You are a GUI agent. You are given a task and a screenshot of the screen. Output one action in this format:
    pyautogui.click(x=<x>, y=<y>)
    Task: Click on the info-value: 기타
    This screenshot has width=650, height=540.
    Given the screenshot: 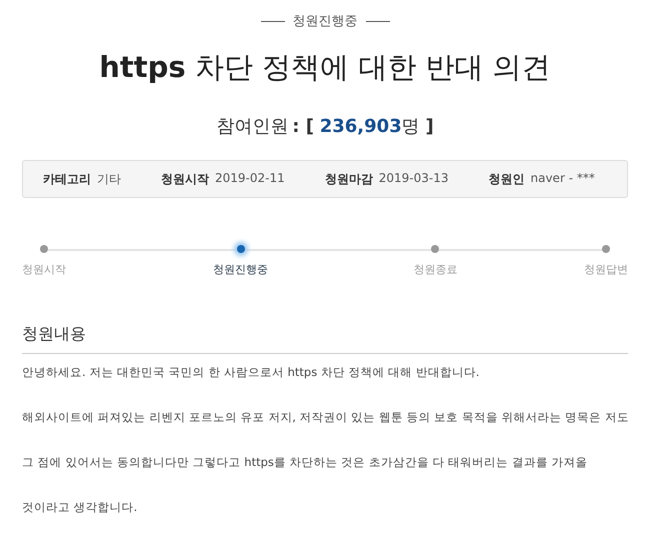 What is the action you would take?
    pyautogui.click(x=109, y=179)
    